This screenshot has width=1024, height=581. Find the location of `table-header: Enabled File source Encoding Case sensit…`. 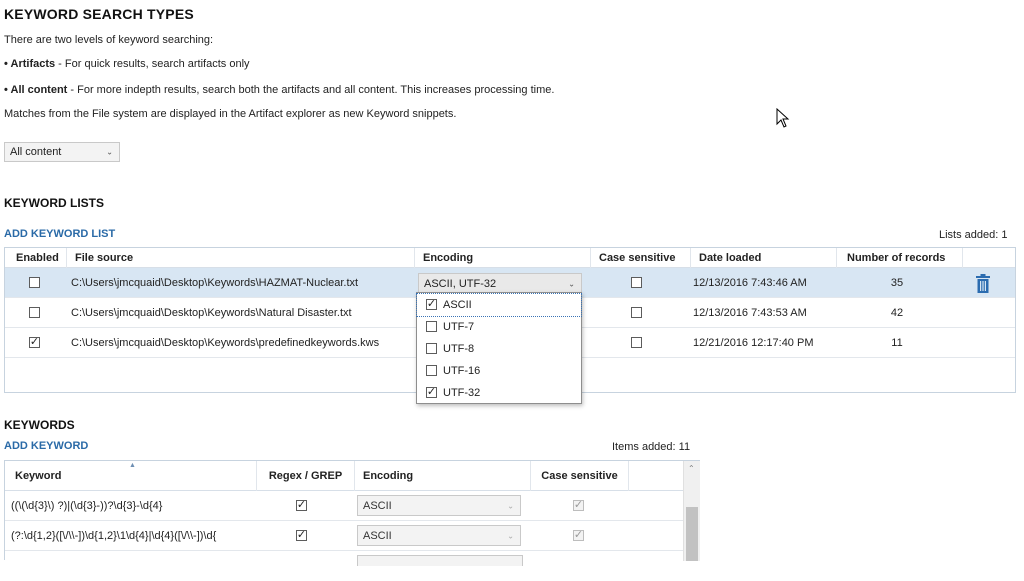

table-header: Enabled File source Encoding Case sensit… is located at coordinates (510, 258).